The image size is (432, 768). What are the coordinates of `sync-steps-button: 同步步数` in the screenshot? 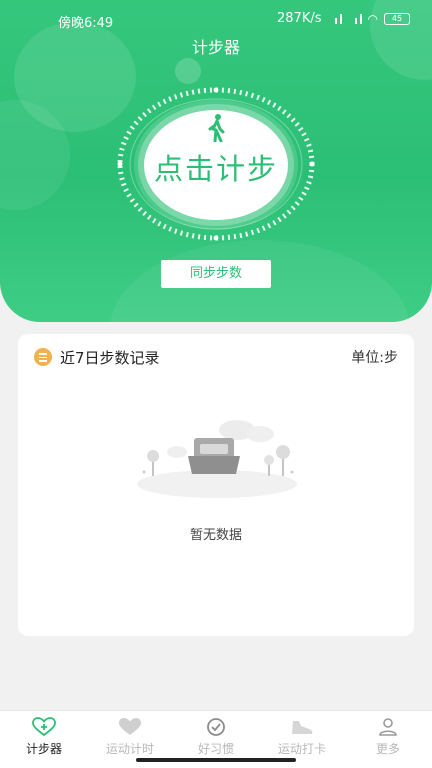 It's located at (216, 274).